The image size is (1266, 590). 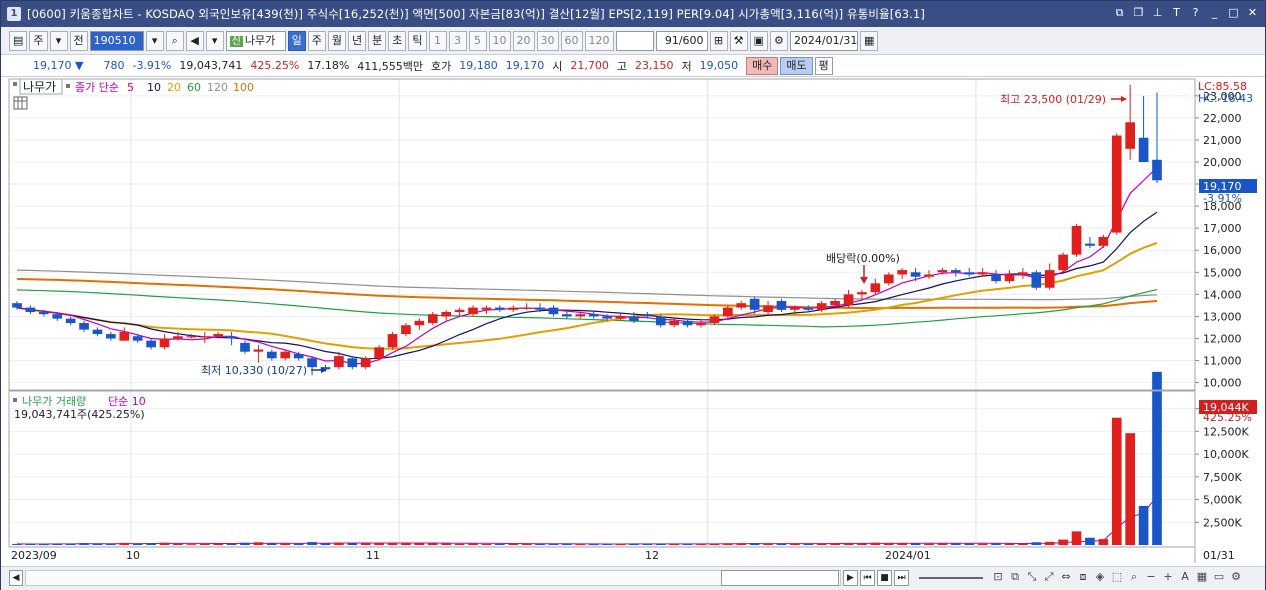 What do you see at coordinates (1117, 577) in the screenshot?
I see `screenshot-icon: ⬚` at bounding box center [1117, 577].